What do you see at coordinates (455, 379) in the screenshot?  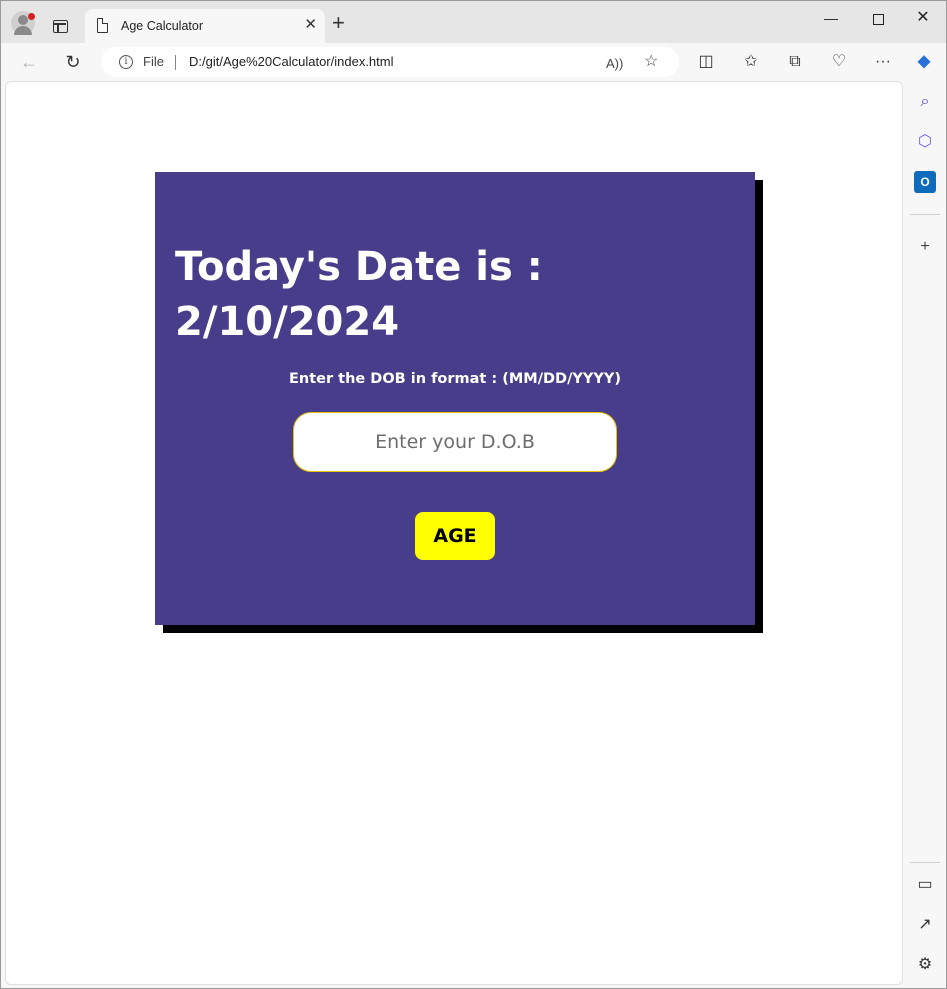 I see `dob-format-label: Enter the DOB in format : (MM/DD/YYYY)` at bounding box center [455, 379].